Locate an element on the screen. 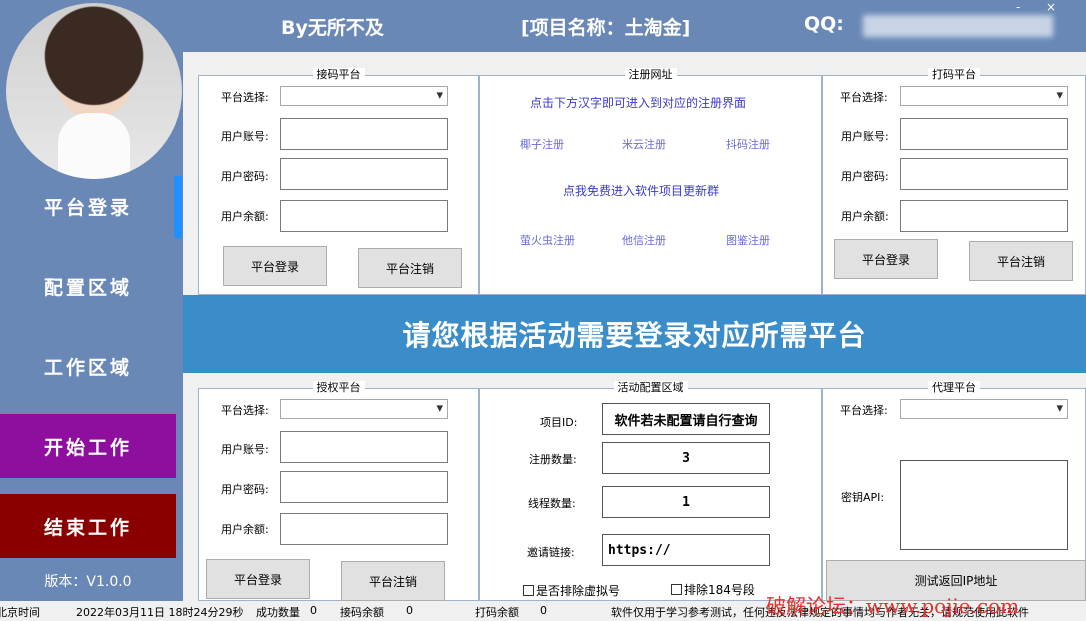 This screenshot has height=621, width=1086. auth-platform-select is located at coordinates (364, 409).